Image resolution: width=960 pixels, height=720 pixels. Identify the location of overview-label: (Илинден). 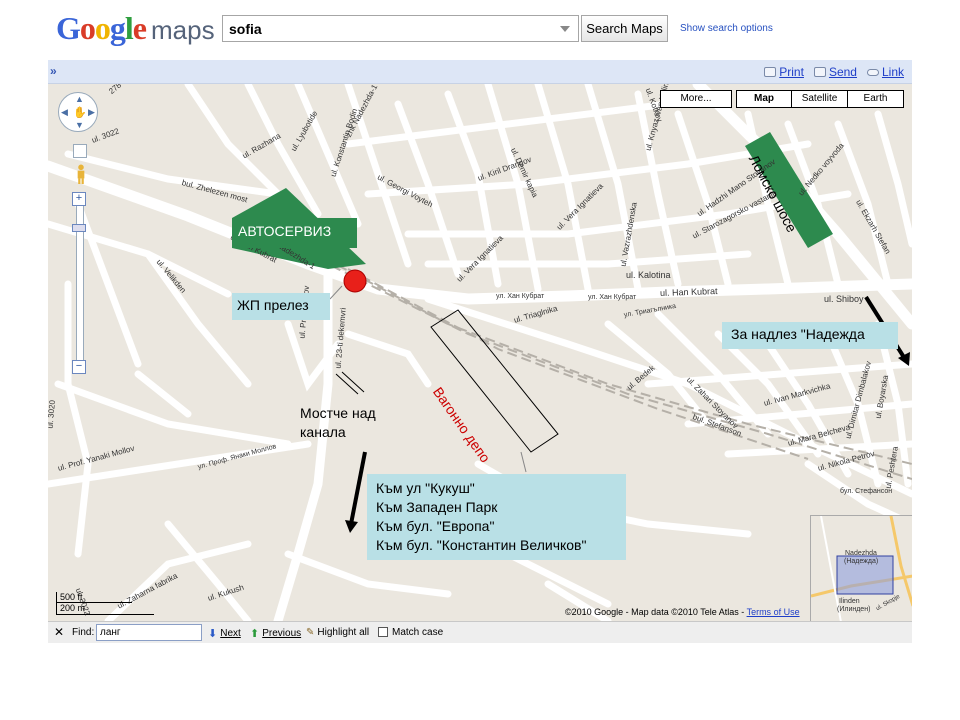
(854, 609).